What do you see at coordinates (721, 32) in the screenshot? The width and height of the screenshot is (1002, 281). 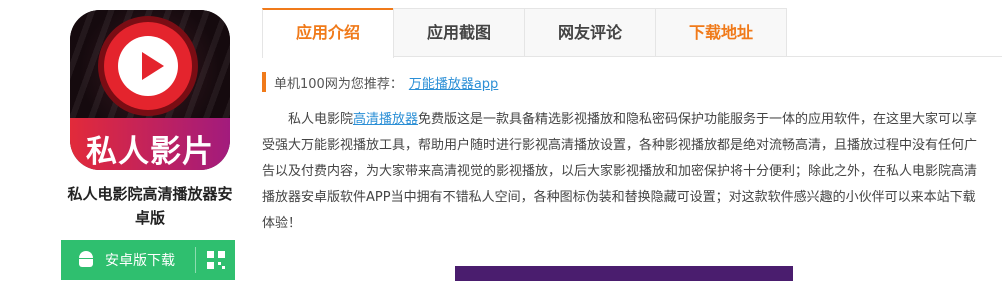 I see `tab-download-address: 下载地址` at bounding box center [721, 32].